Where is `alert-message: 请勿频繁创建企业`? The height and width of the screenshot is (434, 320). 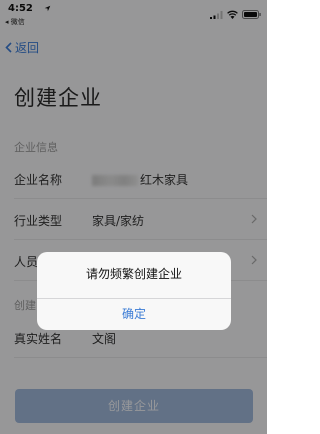 alert-message: 请勿频繁创建企业 is located at coordinates (133, 274).